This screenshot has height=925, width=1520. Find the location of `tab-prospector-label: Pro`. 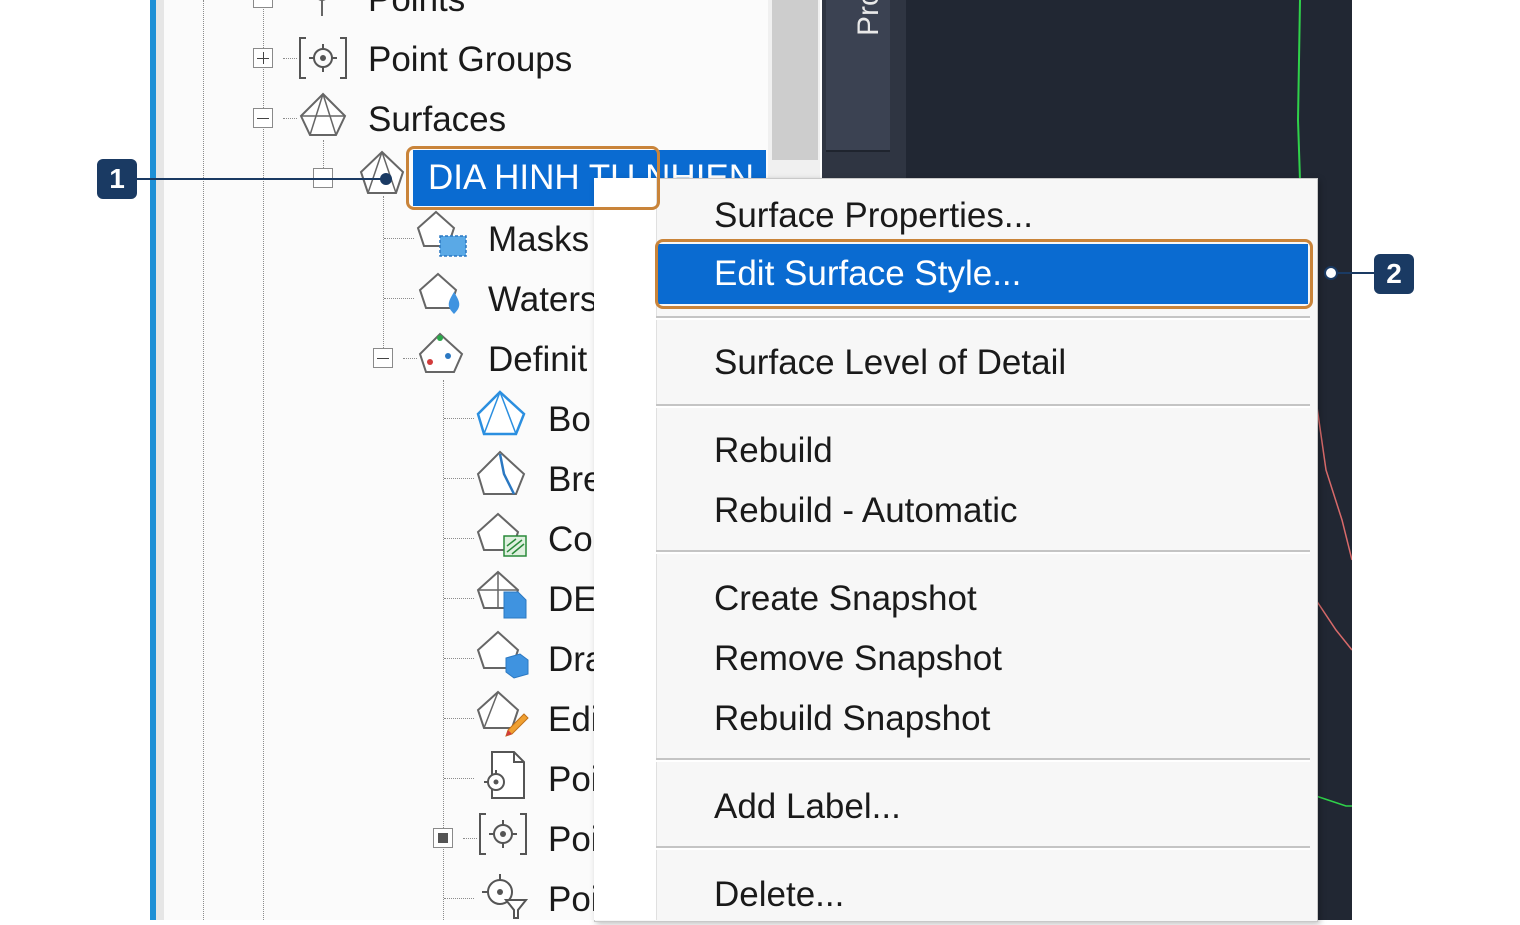

tab-prospector-label: Pro is located at coordinates (868, 18).